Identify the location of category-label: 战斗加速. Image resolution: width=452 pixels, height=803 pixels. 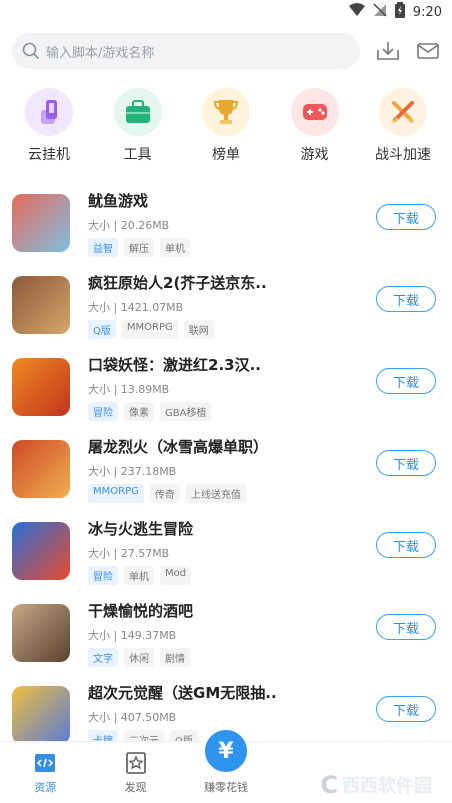
(403, 155).